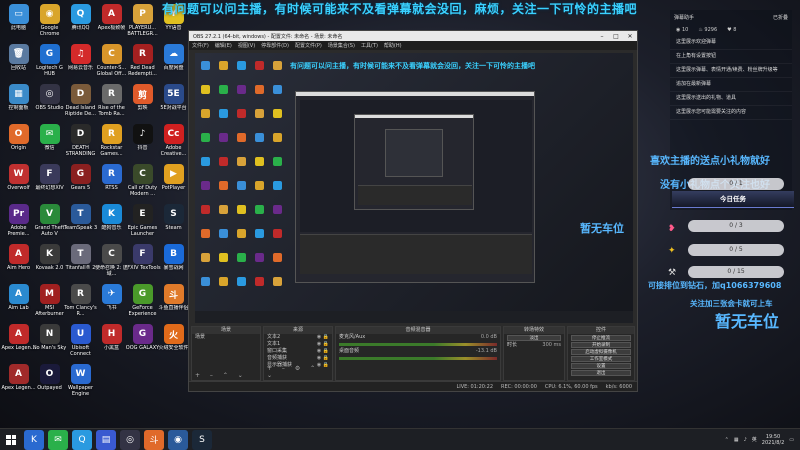 The height and width of the screenshot is (450, 800). Describe the element at coordinates (18, 302) in the screenshot. I see `desktop-icon: A Aim Lab` at that location.